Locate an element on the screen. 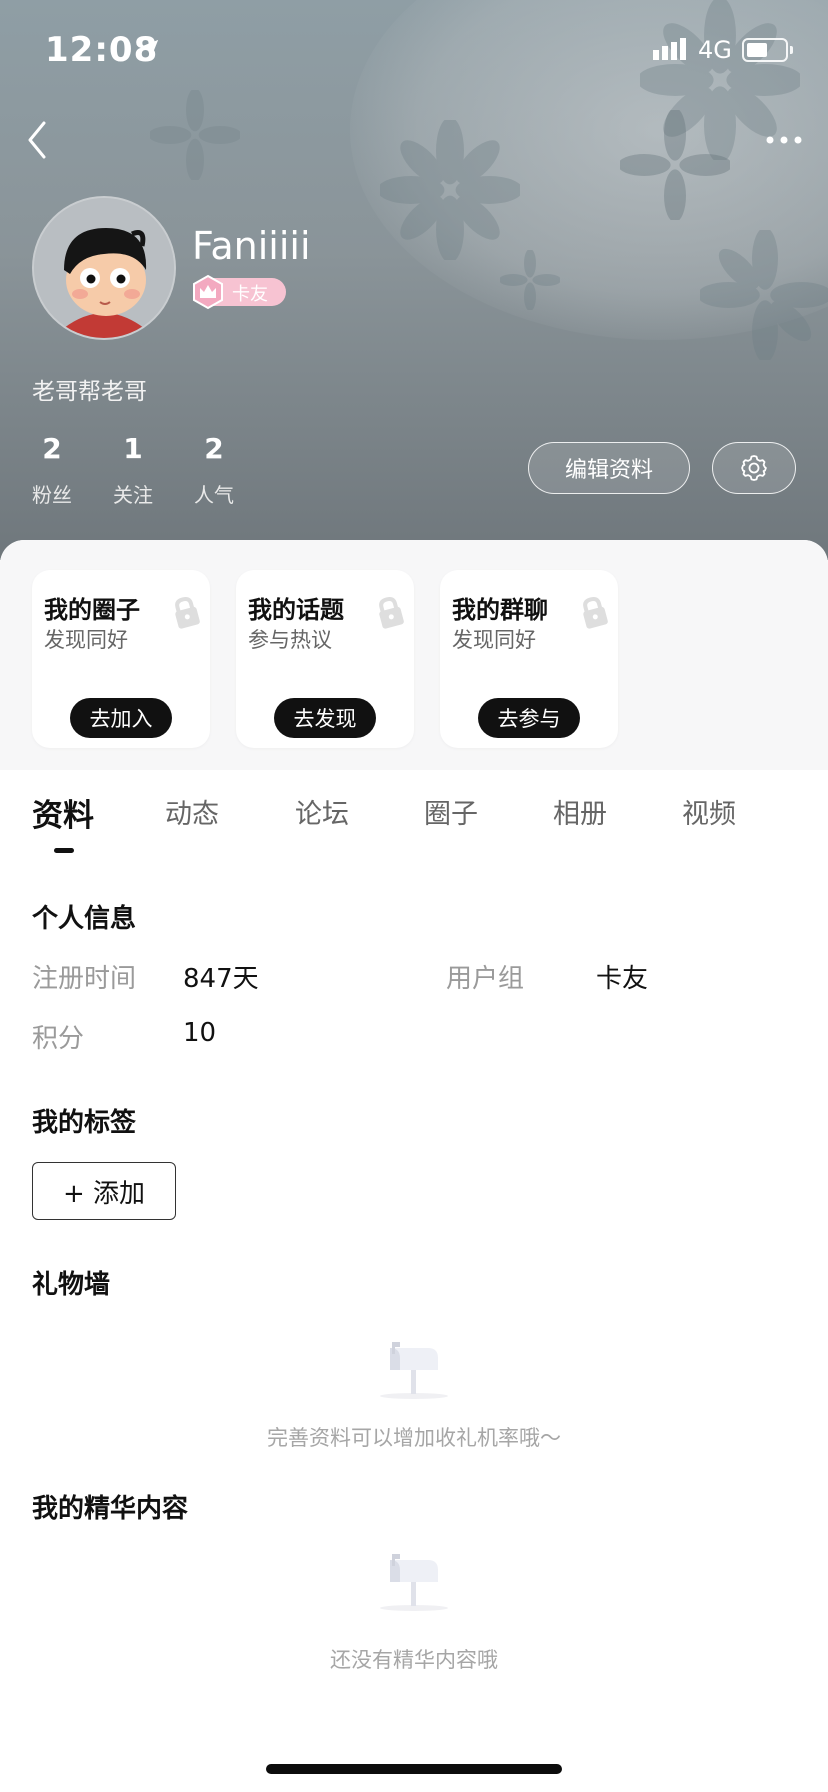  settings-button is located at coordinates (754, 468).